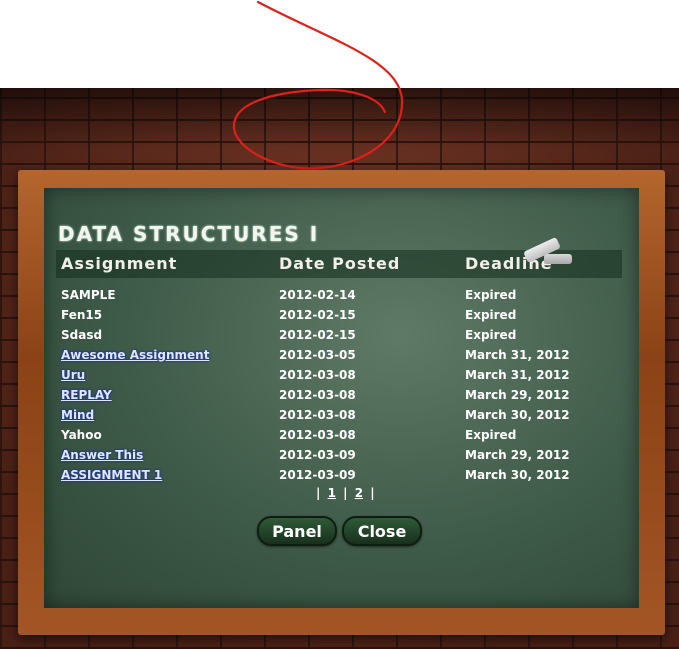 The image size is (679, 649). Describe the element at coordinates (111, 475) in the screenshot. I see `assignment-name: ASSIGNMENT 1` at that location.